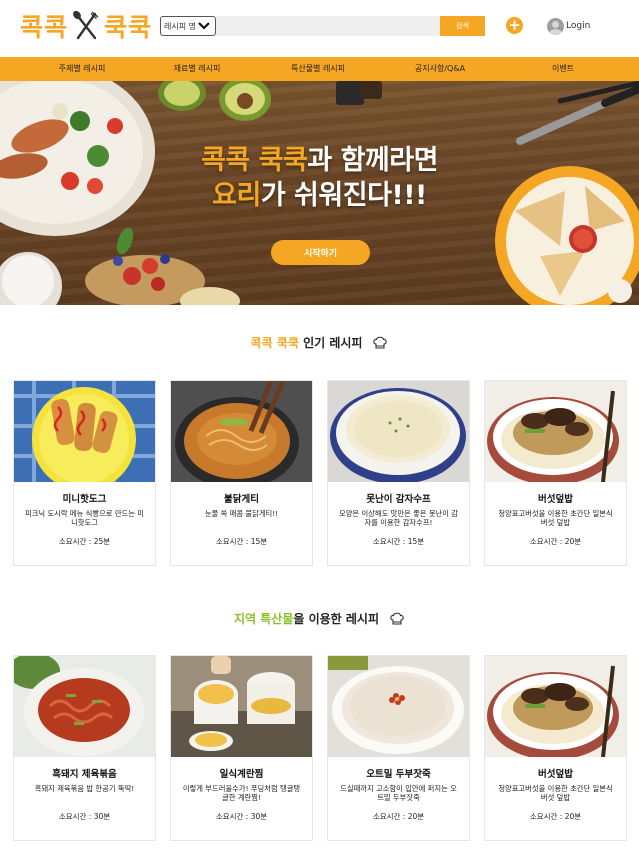  I want to click on hero-headline-1-rest: 과 함께라면, so click(372, 160).